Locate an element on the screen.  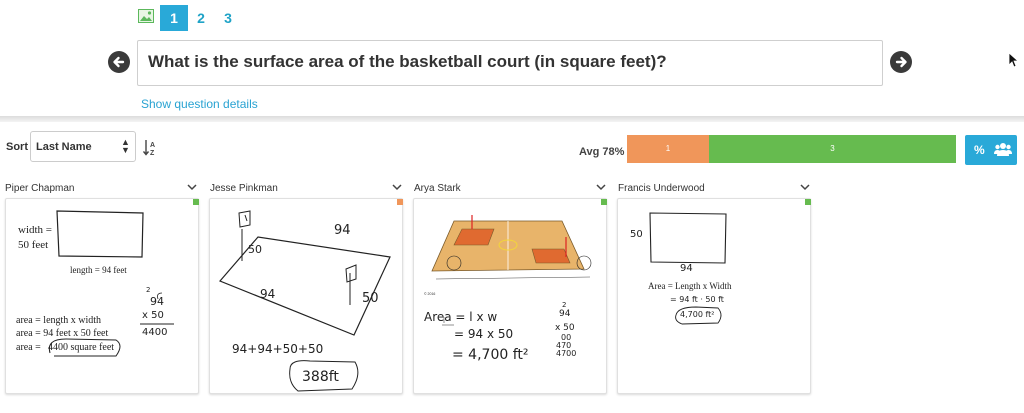
chevron-updown-icon: ▲ ▼ is located at coordinates (125, 146).